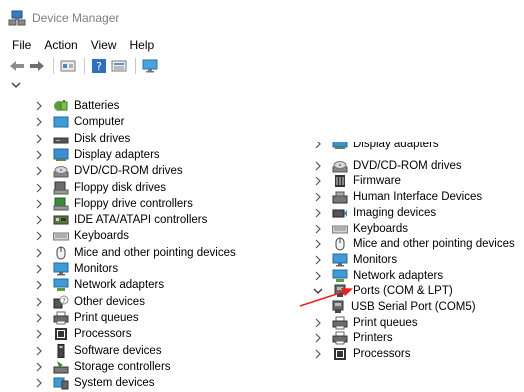 The height and width of the screenshot is (392, 524). Describe the element at coordinates (89, 45) in the screenshot. I see `menu-bar: File Action View Help` at that location.